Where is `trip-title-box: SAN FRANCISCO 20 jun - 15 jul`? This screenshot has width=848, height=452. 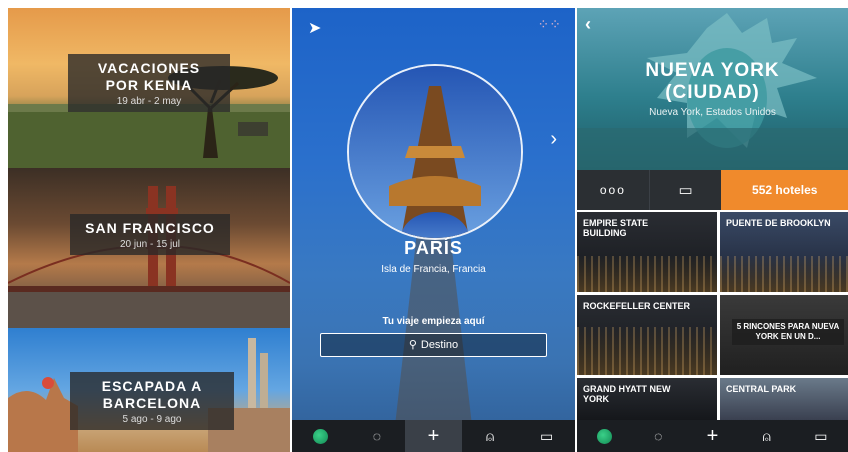 trip-title-box: SAN FRANCISCO 20 jun - 15 jul is located at coordinates (150, 234).